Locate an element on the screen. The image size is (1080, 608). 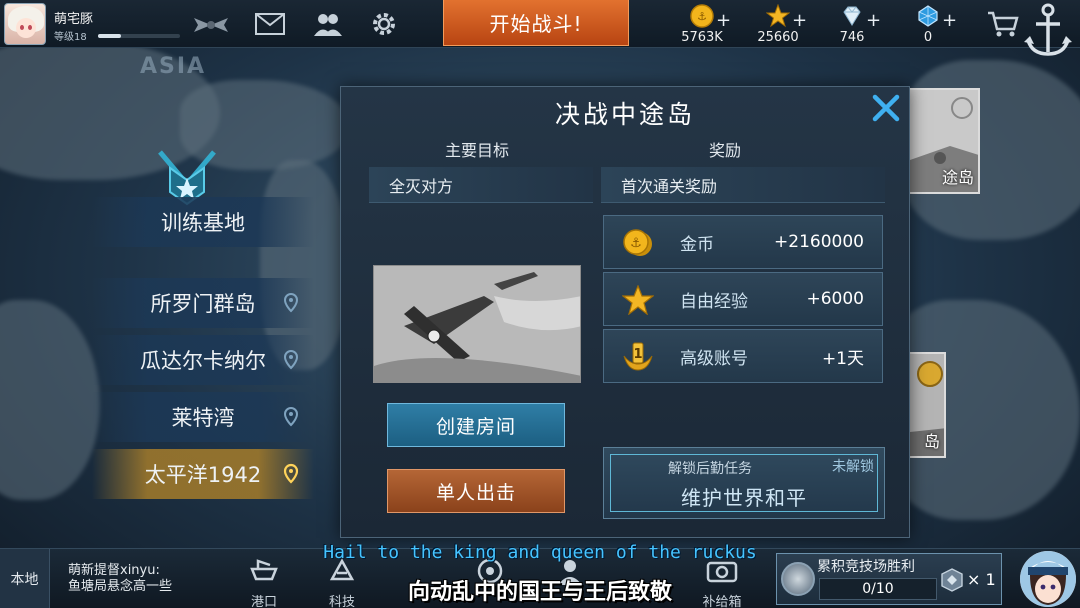
mission-card-midway-bg: 途岛 is located at coordinates (944, 141).